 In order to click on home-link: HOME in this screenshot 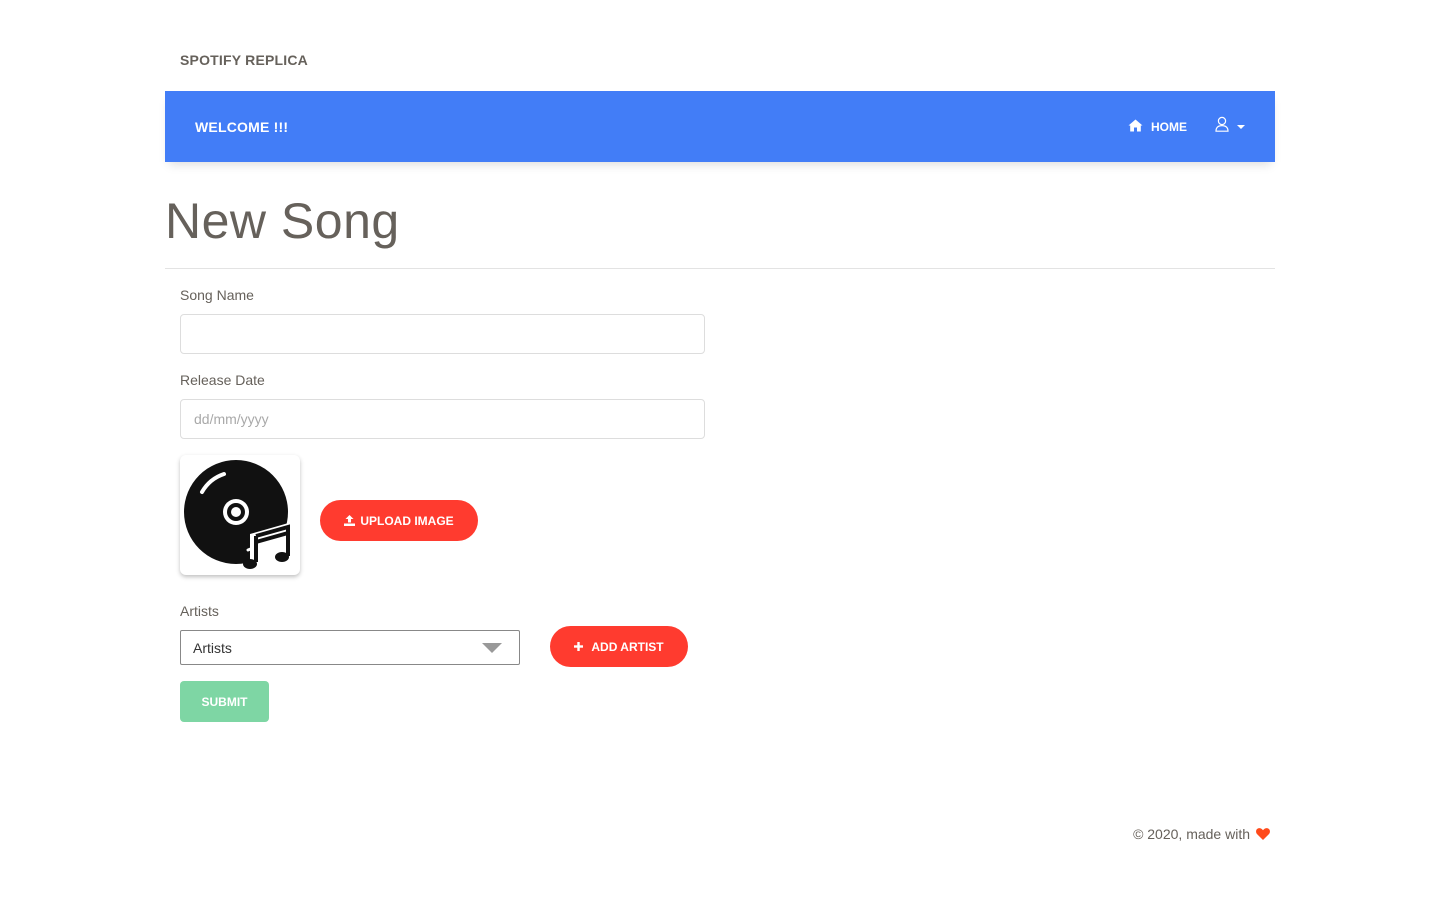, I will do `click(1157, 127)`.